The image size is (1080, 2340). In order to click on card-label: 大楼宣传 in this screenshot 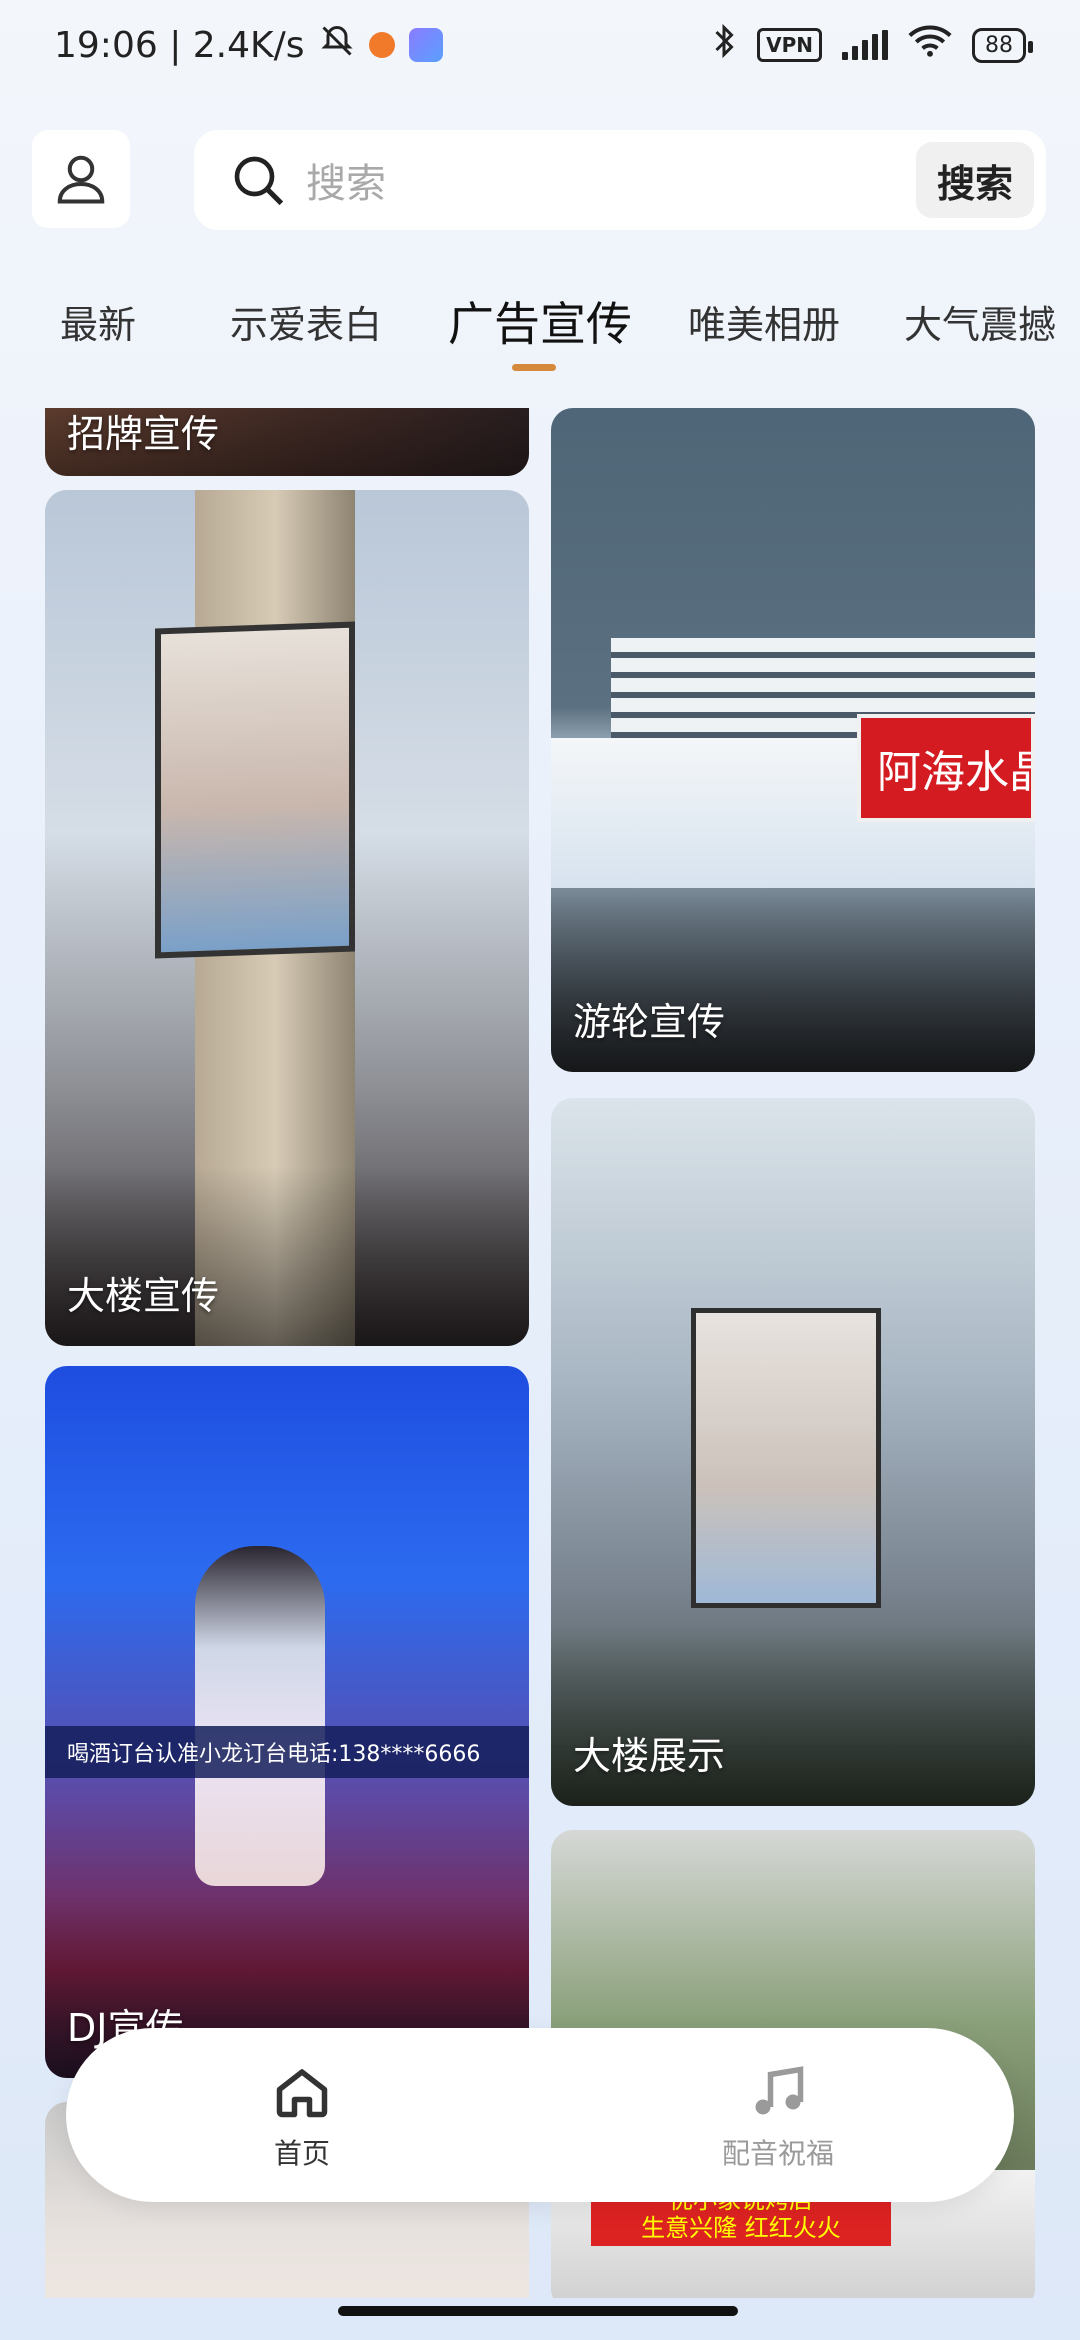, I will do `click(143, 1296)`.